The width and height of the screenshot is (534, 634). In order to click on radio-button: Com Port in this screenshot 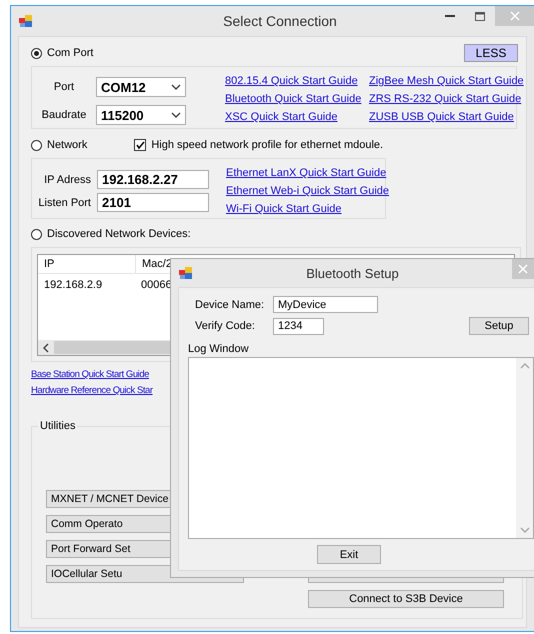, I will do `click(62, 53)`.